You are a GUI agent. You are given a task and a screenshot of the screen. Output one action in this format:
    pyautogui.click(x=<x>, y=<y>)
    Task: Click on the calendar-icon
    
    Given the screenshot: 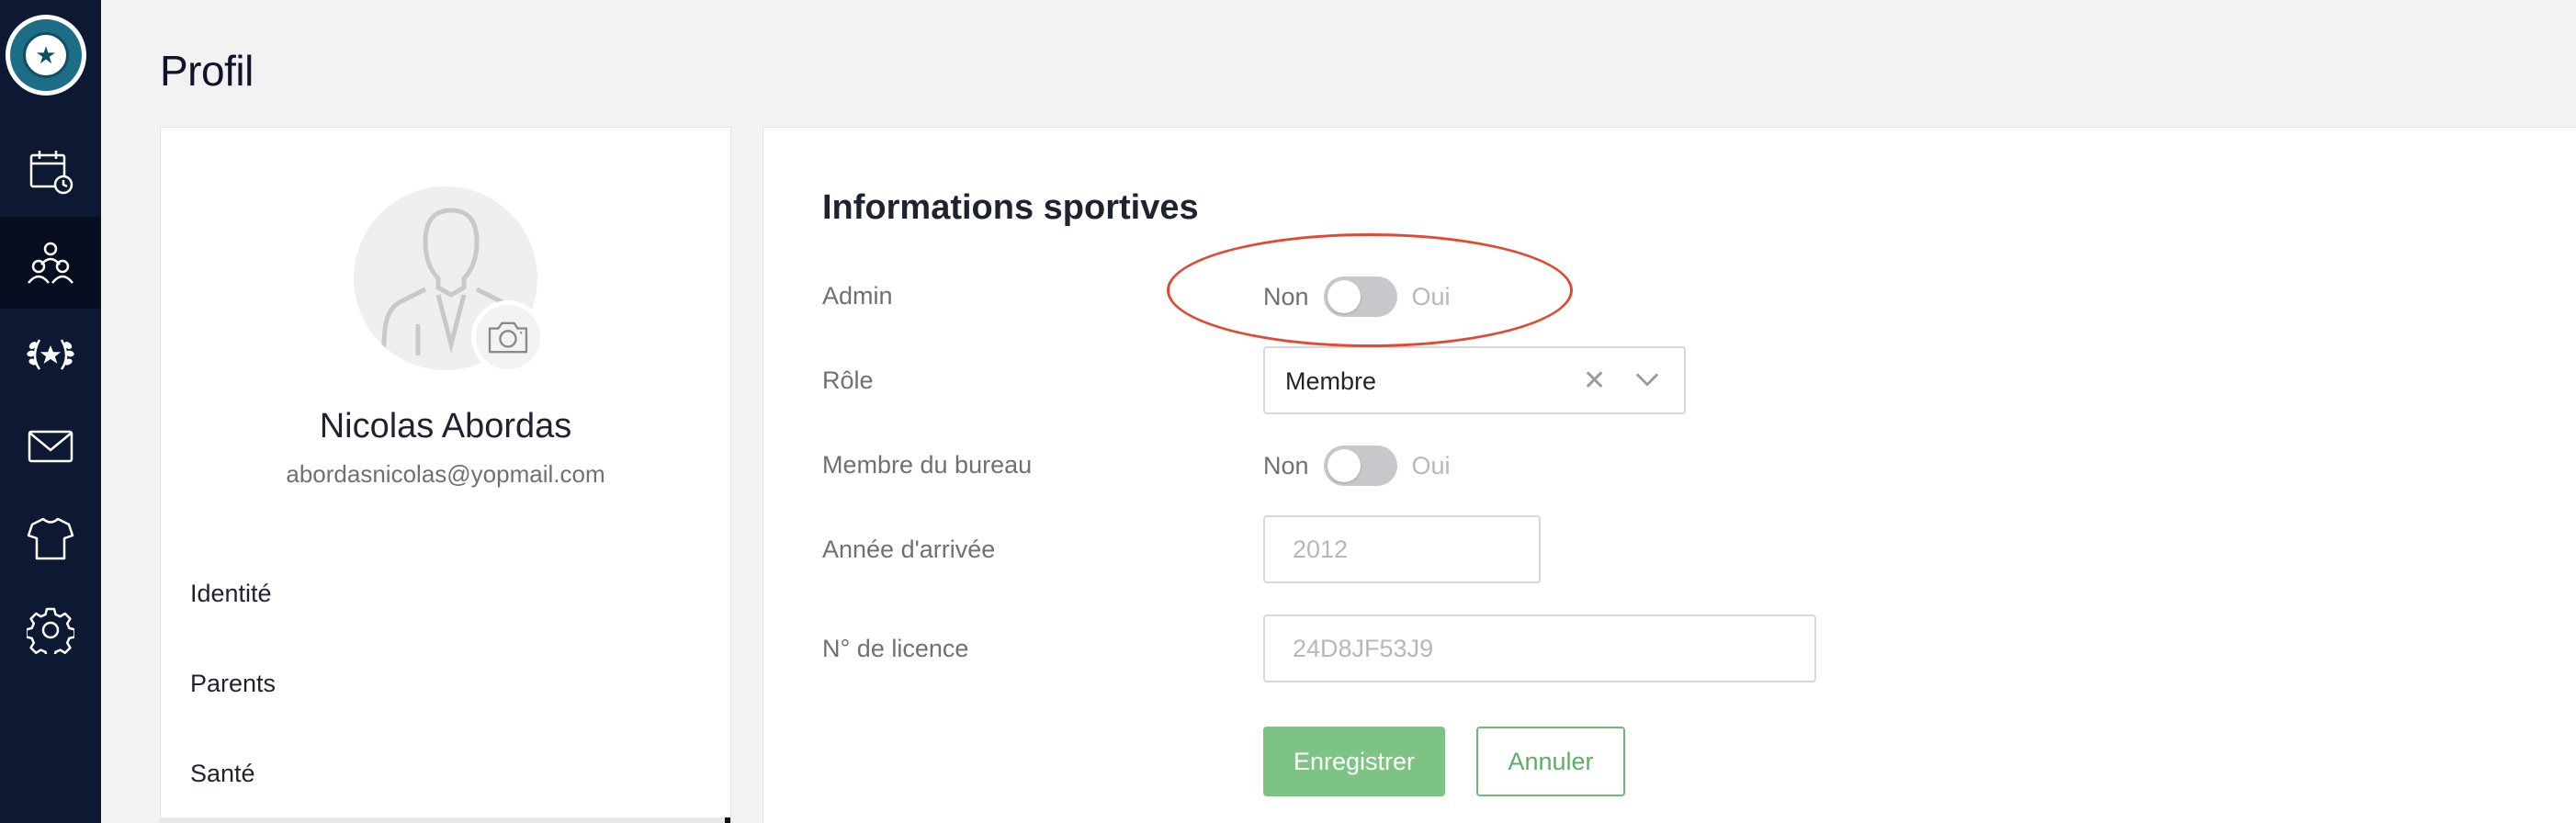 What is the action you would take?
    pyautogui.click(x=51, y=173)
    